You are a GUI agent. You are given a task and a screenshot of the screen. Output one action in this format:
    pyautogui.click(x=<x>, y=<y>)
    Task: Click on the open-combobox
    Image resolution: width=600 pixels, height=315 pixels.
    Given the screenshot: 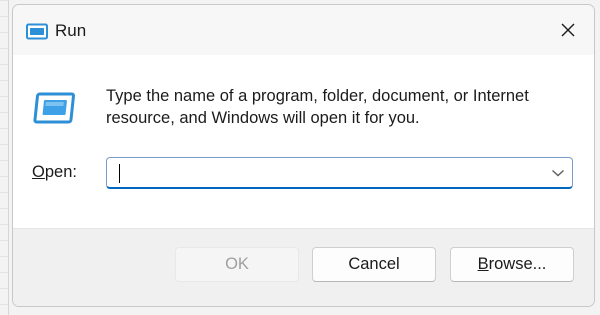 What is the action you would take?
    pyautogui.click(x=339, y=173)
    